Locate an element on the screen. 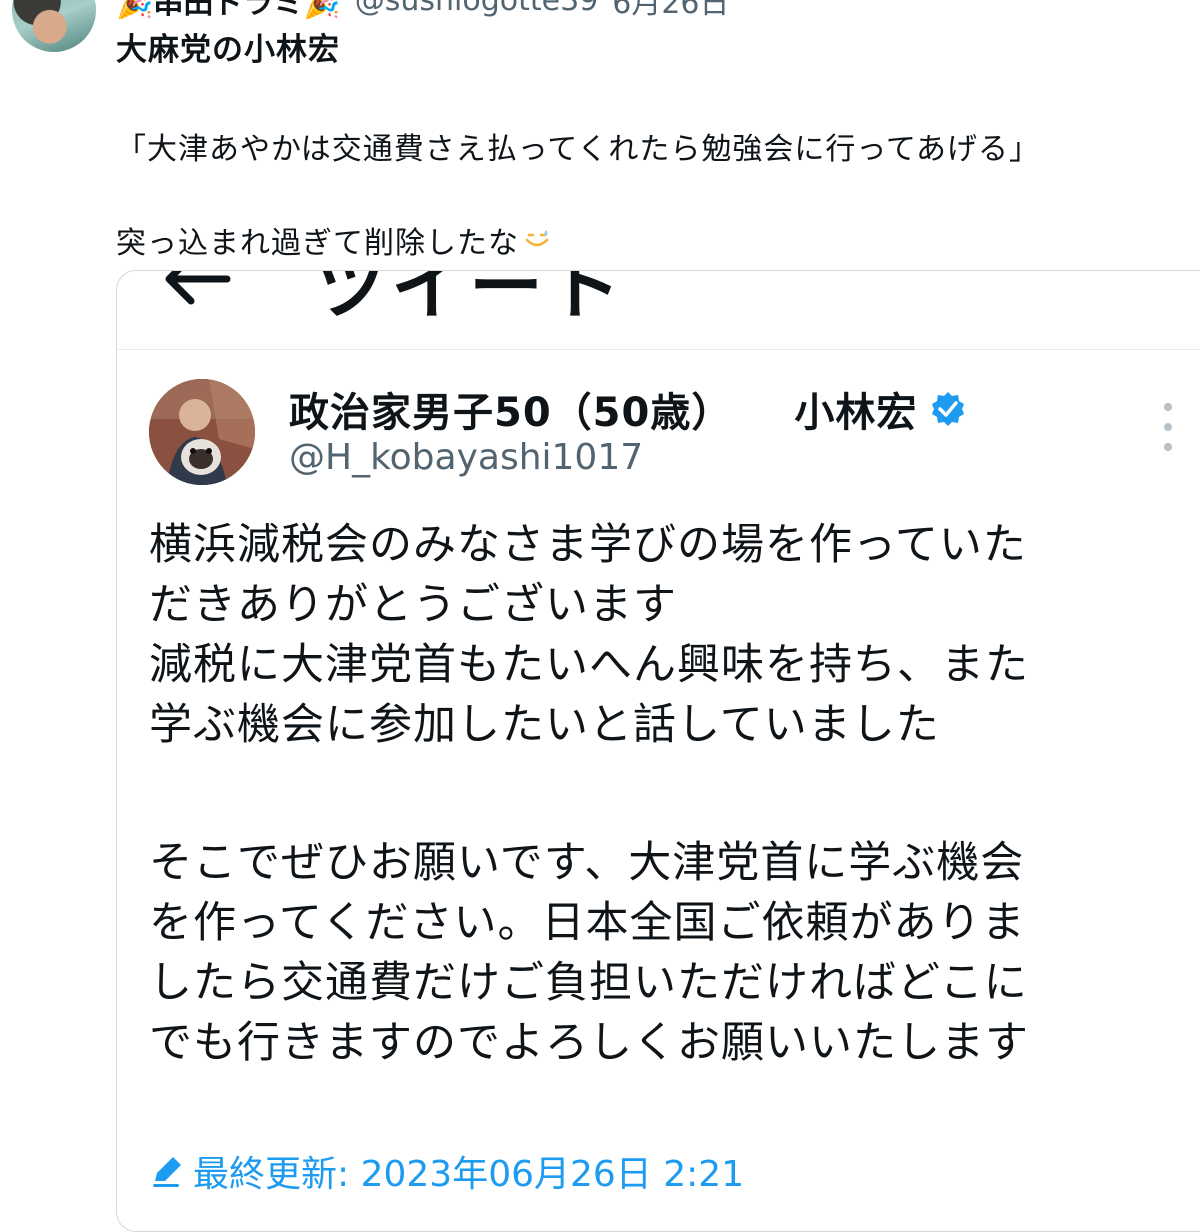 This screenshot has width=1200, height=1232. tweet-header: 🎉串田ドラミ🎉 @sushiogotte39 6月26日 is located at coordinates (656, 11).